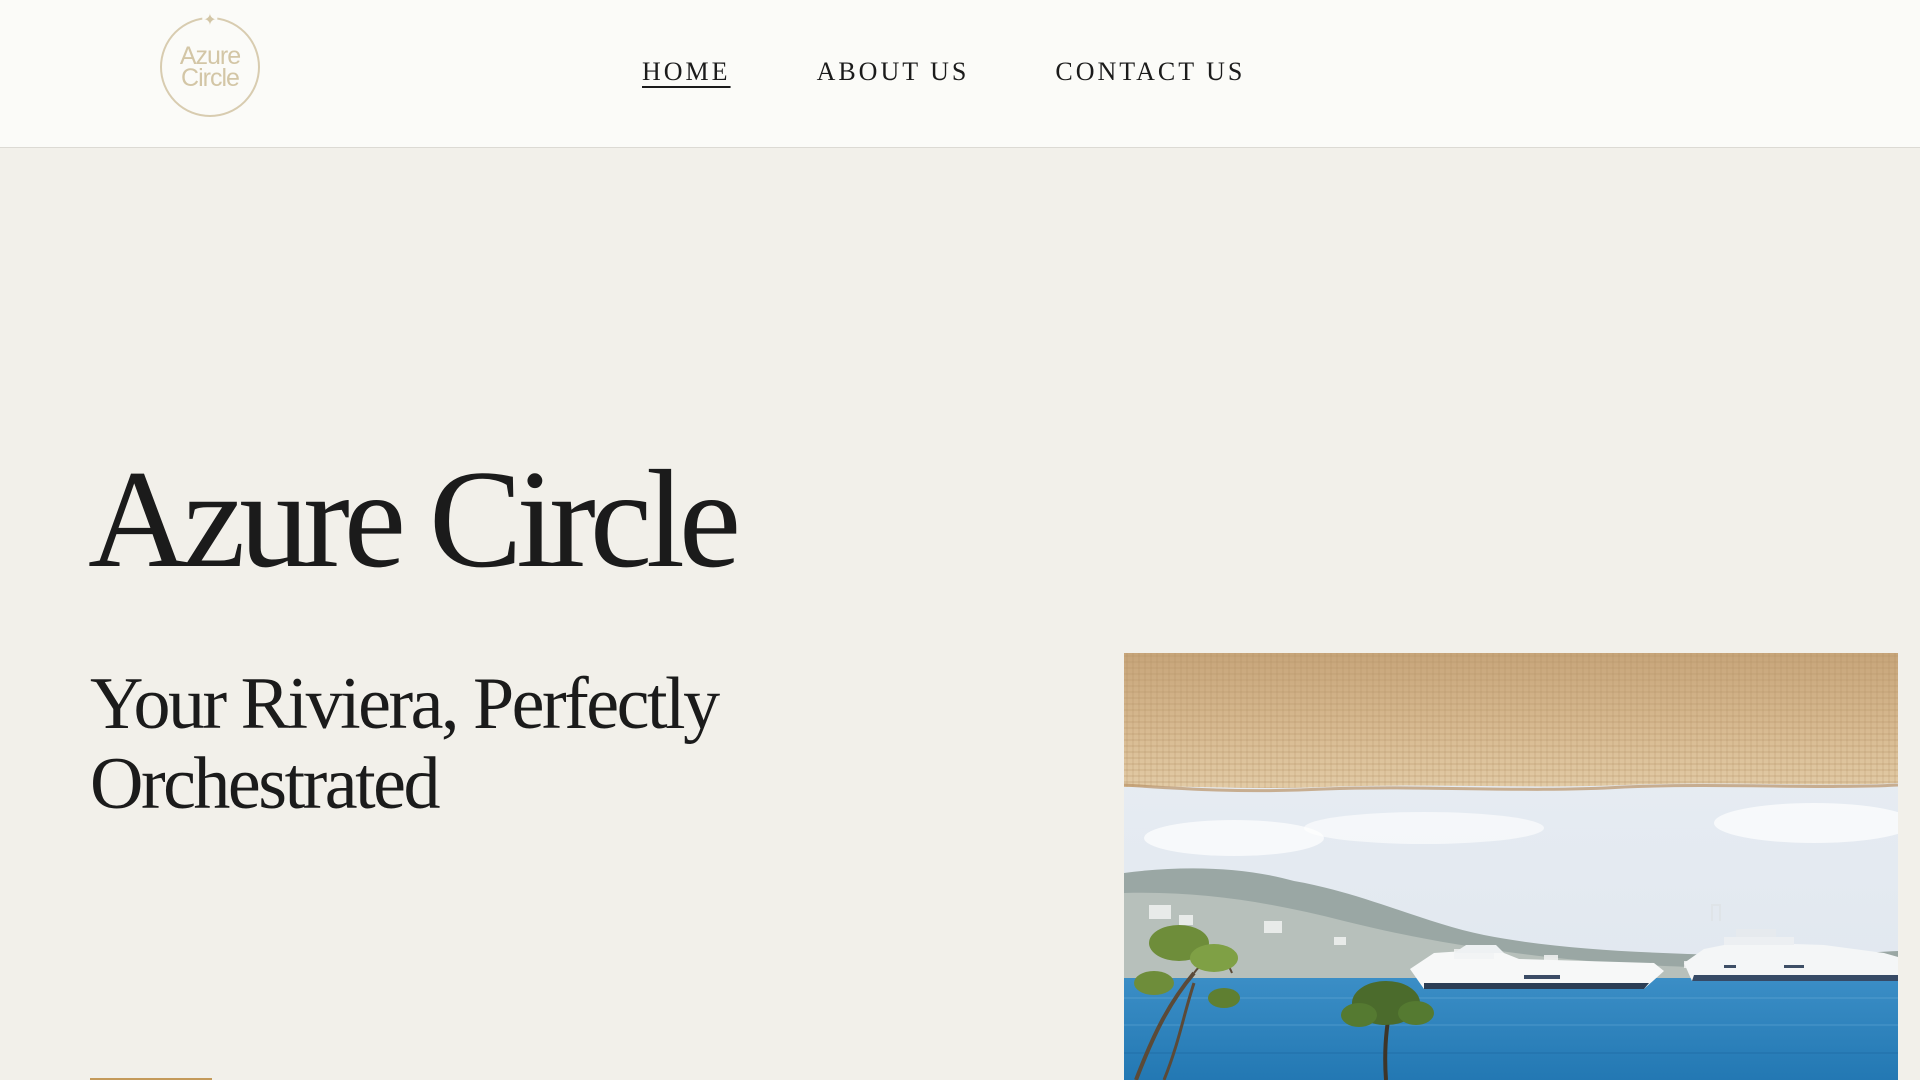  I want to click on main-nav: HOME ABOUT US CONTACT US, so click(943, 72).